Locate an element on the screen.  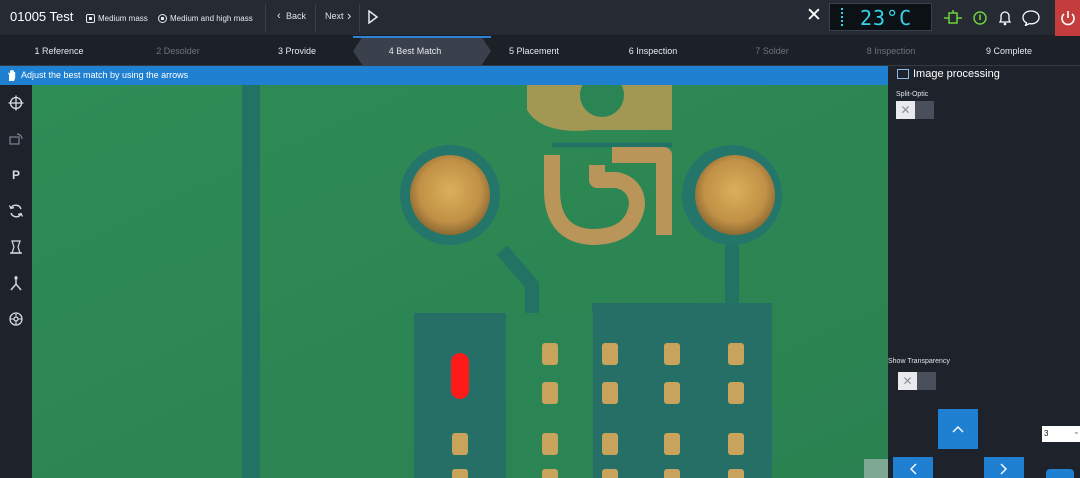
nozzle-tool-button is located at coordinates (16, 247).